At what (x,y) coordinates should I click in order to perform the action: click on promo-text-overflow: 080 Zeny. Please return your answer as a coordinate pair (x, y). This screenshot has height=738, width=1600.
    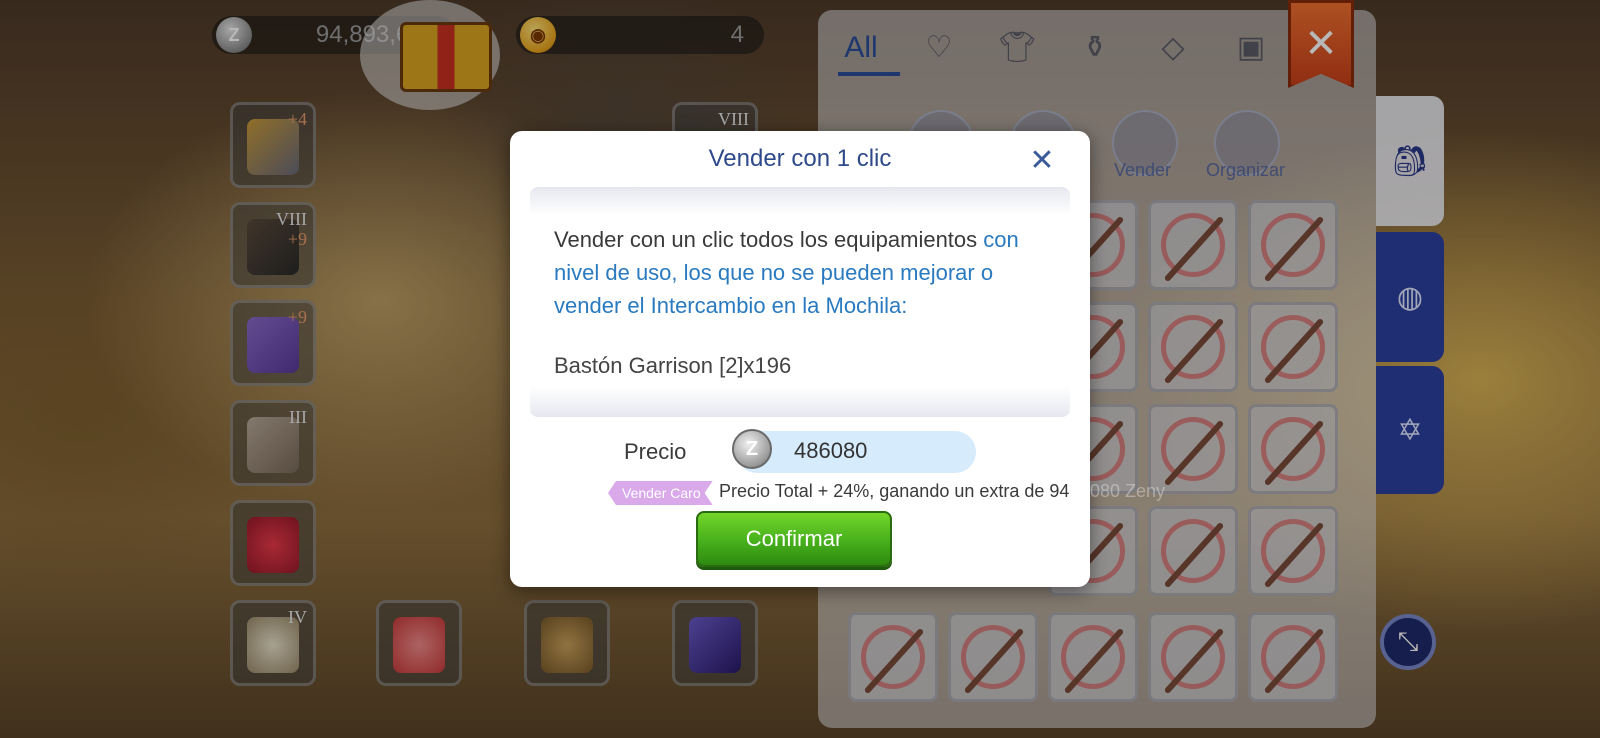
    Looking at the image, I should click on (1128, 491).